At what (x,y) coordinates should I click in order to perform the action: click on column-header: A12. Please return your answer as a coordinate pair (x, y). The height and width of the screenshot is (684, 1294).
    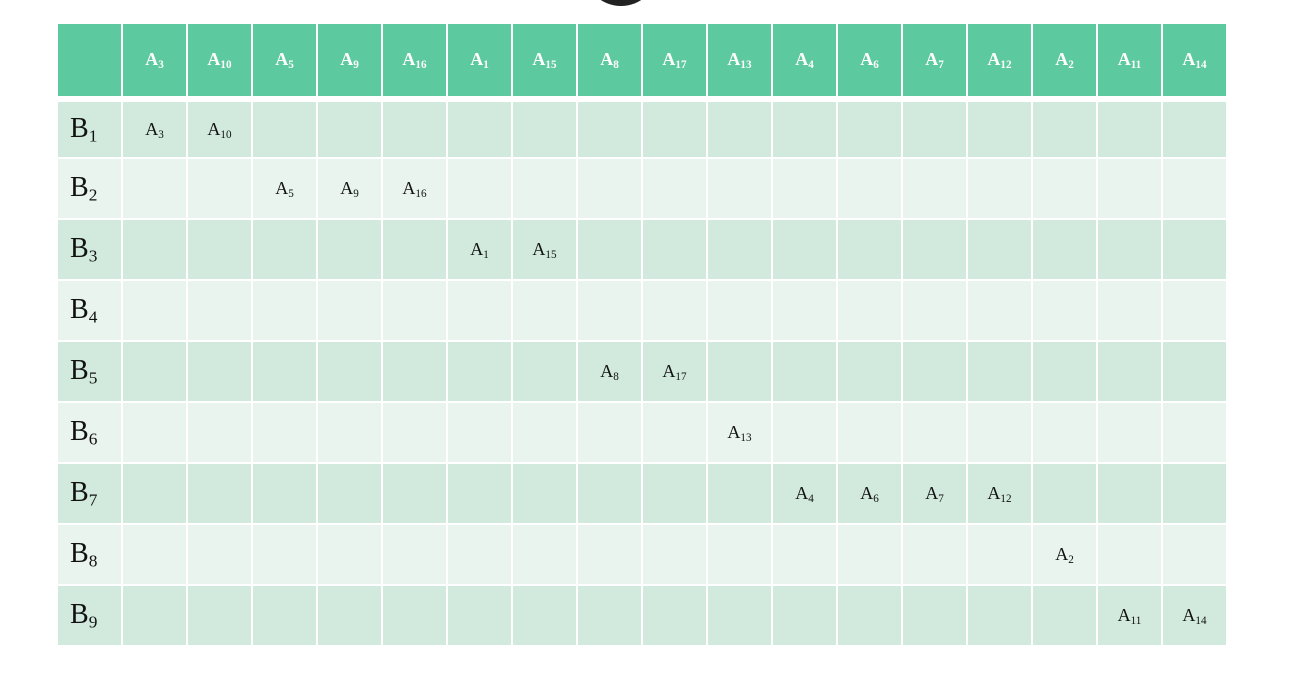
    Looking at the image, I should click on (999, 60).